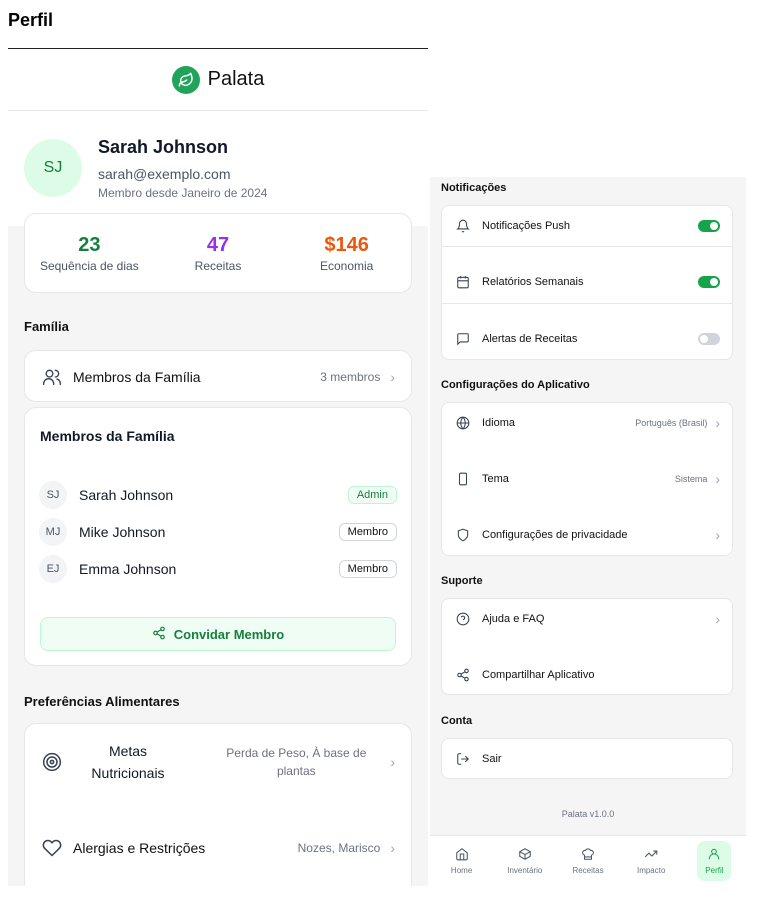 The image size is (760, 900). What do you see at coordinates (709, 226) in the screenshot?
I see `push-toggle` at bounding box center [709, 226].